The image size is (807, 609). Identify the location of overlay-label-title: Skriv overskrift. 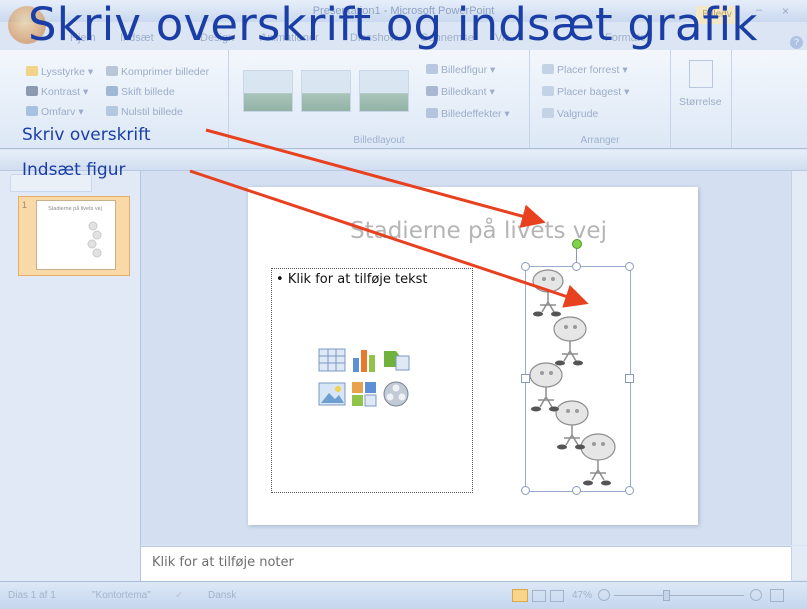
(86, 135).